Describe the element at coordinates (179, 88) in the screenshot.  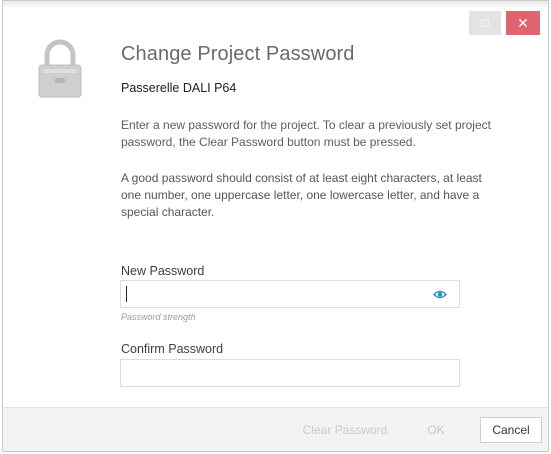
I see `project-name: Passerelle DALI P64` at that location.